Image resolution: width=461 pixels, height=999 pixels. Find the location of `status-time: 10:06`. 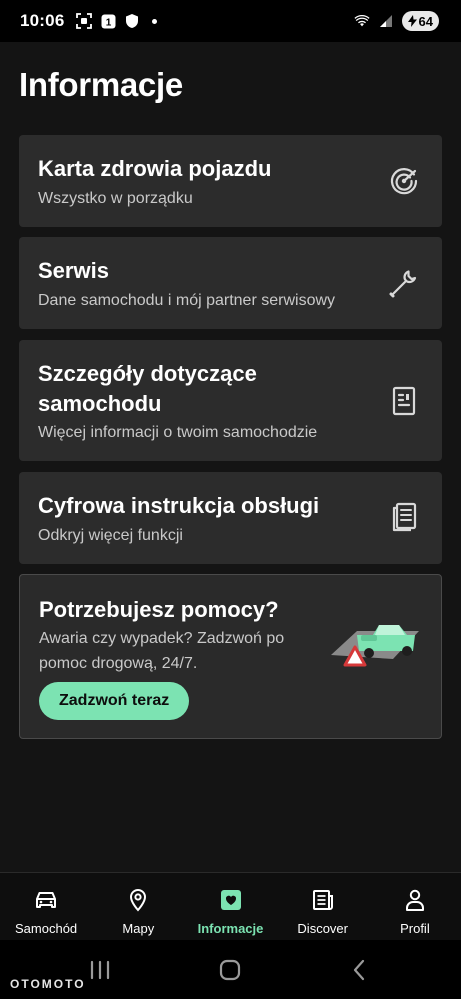

status-time: 10:06 is located at coordinates (42, 20).